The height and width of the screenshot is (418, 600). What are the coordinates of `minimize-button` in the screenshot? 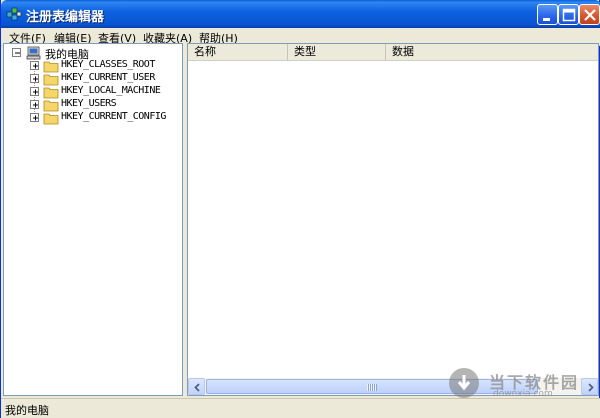 It's located at (547, 14).